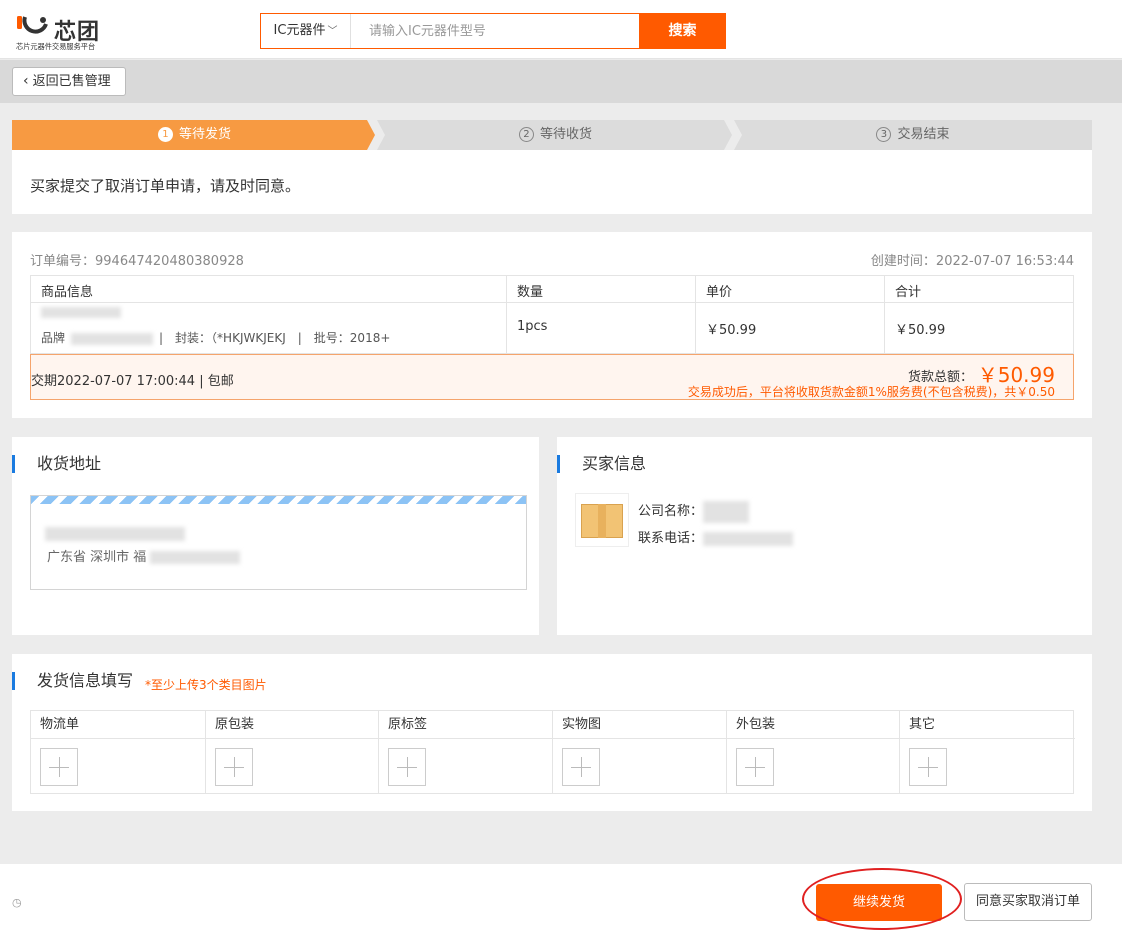  What do you see at coordinates (884, 134) in the screenshot?
I see `step-number: 3` at bounding box center [884, 134].